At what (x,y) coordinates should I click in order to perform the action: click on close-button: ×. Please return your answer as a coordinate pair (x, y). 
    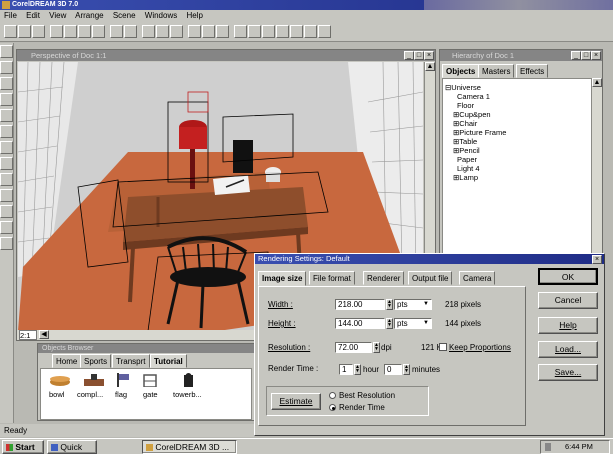
    Looking at the image, I should click on (429, 55).